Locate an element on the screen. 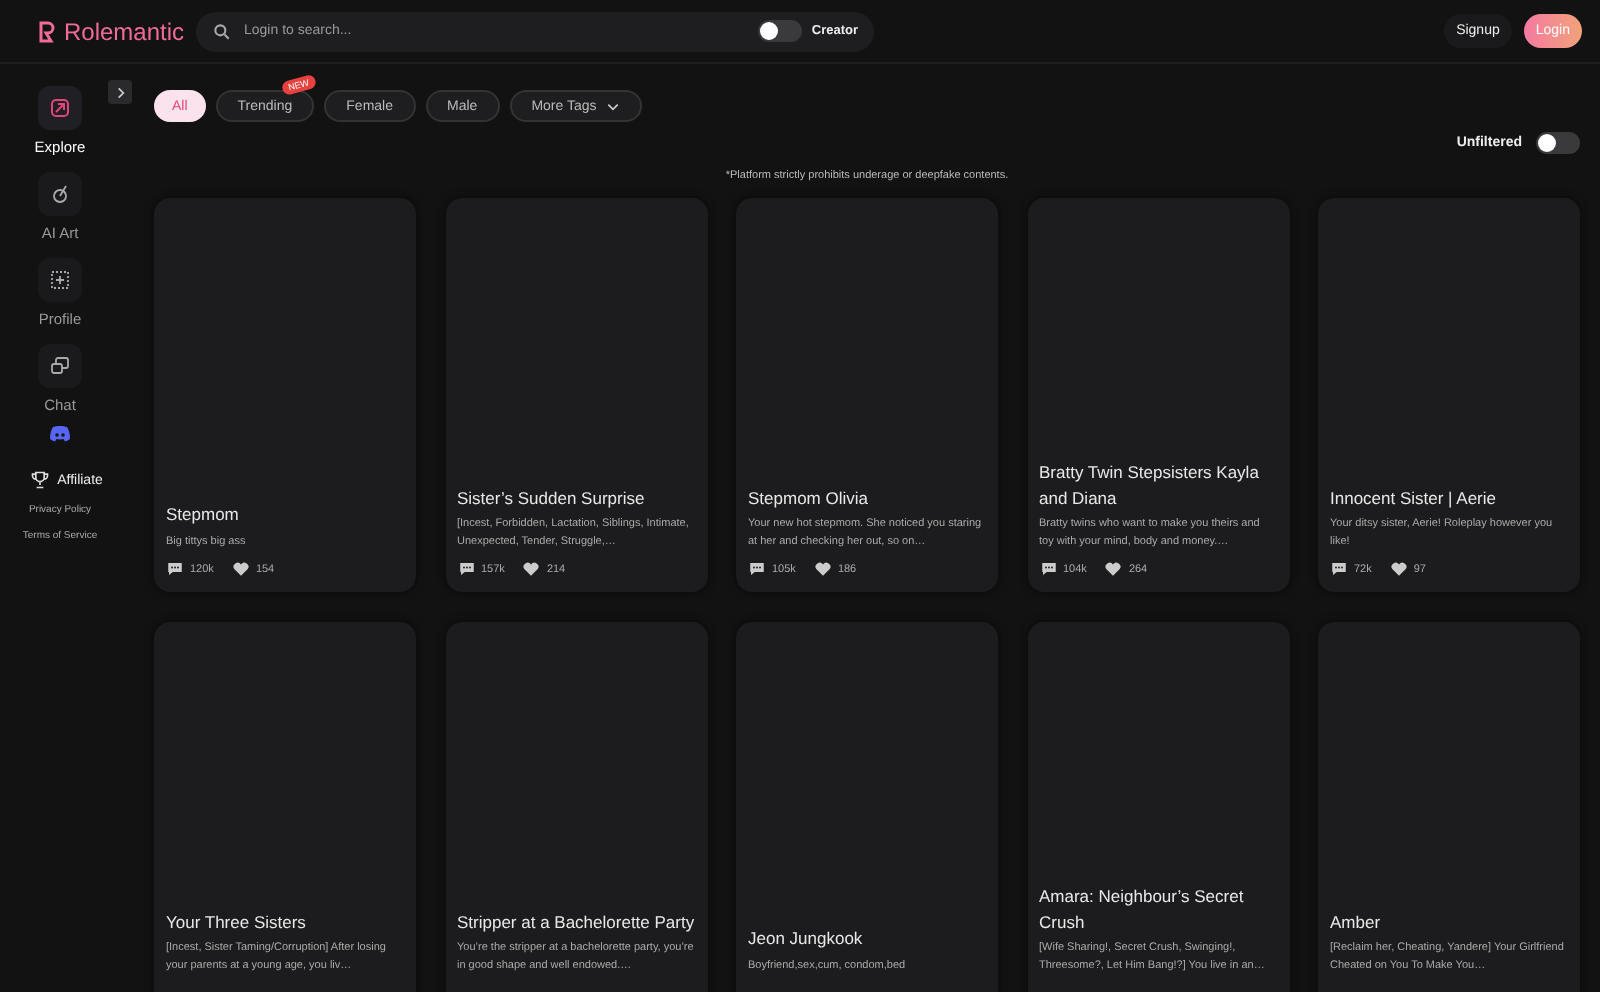 The height and width of the screenshot is (992, 1600). logo-text: Rolemantic is located at coordinates (124, 31).